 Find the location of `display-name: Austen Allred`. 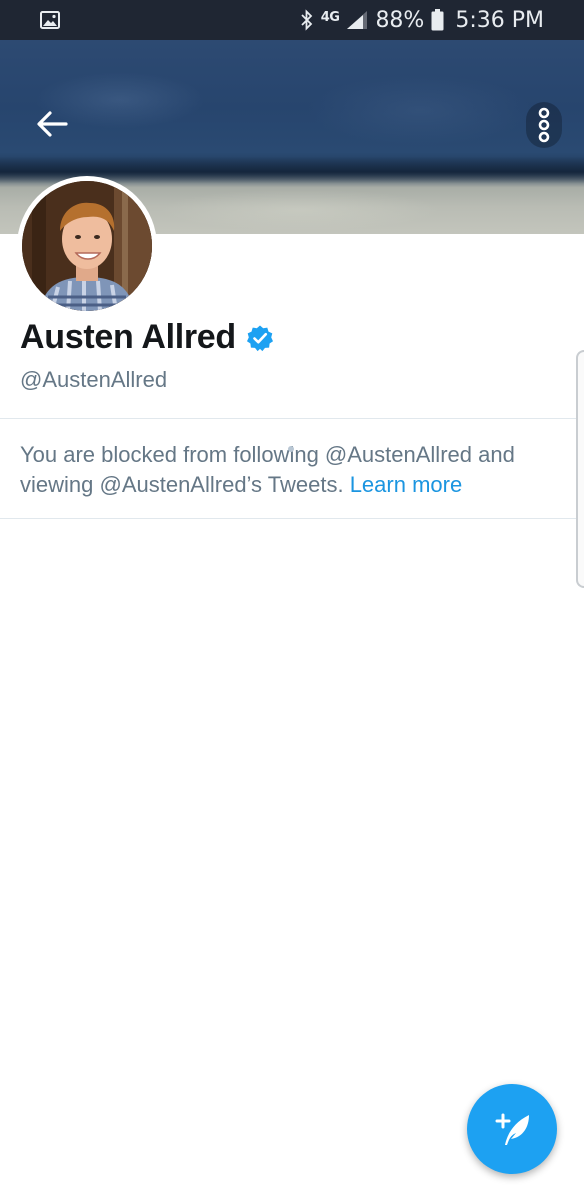

display-name: Austen Allred is located at coordinates (128, 337).